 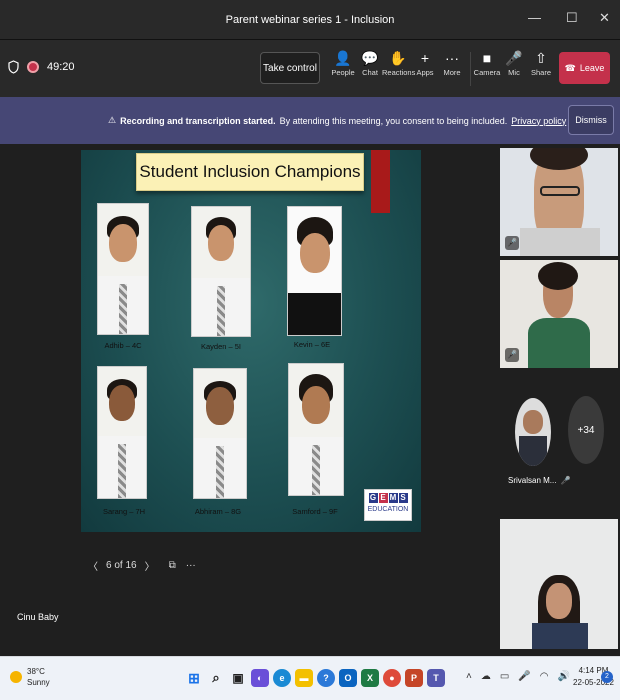 I want to click on leave-button: ☎ Leave, so click(x=584, y=68).